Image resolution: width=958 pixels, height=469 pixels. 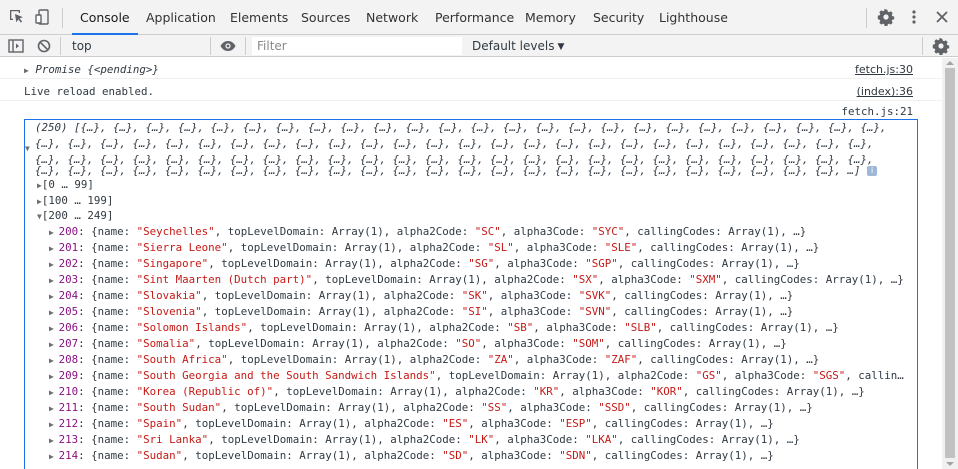 I want to click on alpha2-code: "SO", so click(x=468, y=343).